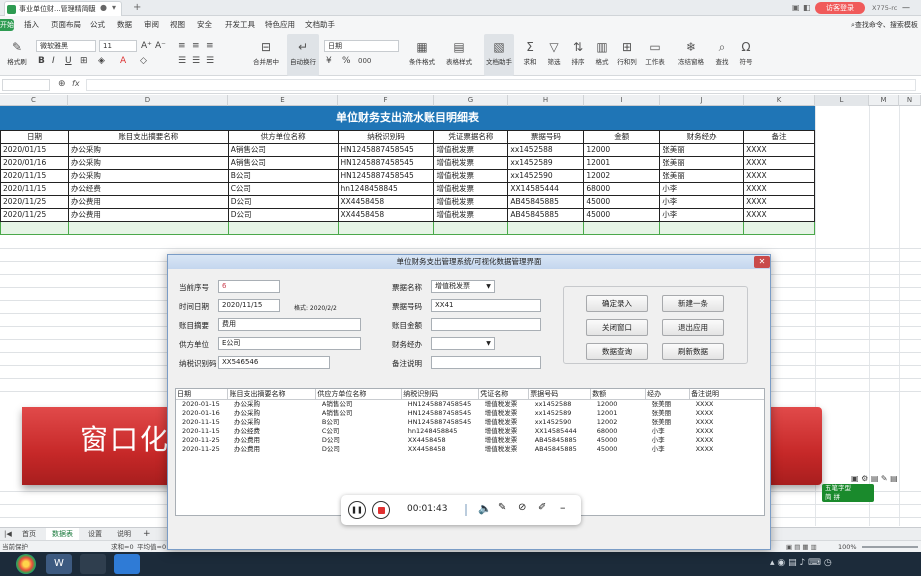 This screenshot has height=576, width=921. I want to click on tax-id-field: XX546546, so click(274, 362).